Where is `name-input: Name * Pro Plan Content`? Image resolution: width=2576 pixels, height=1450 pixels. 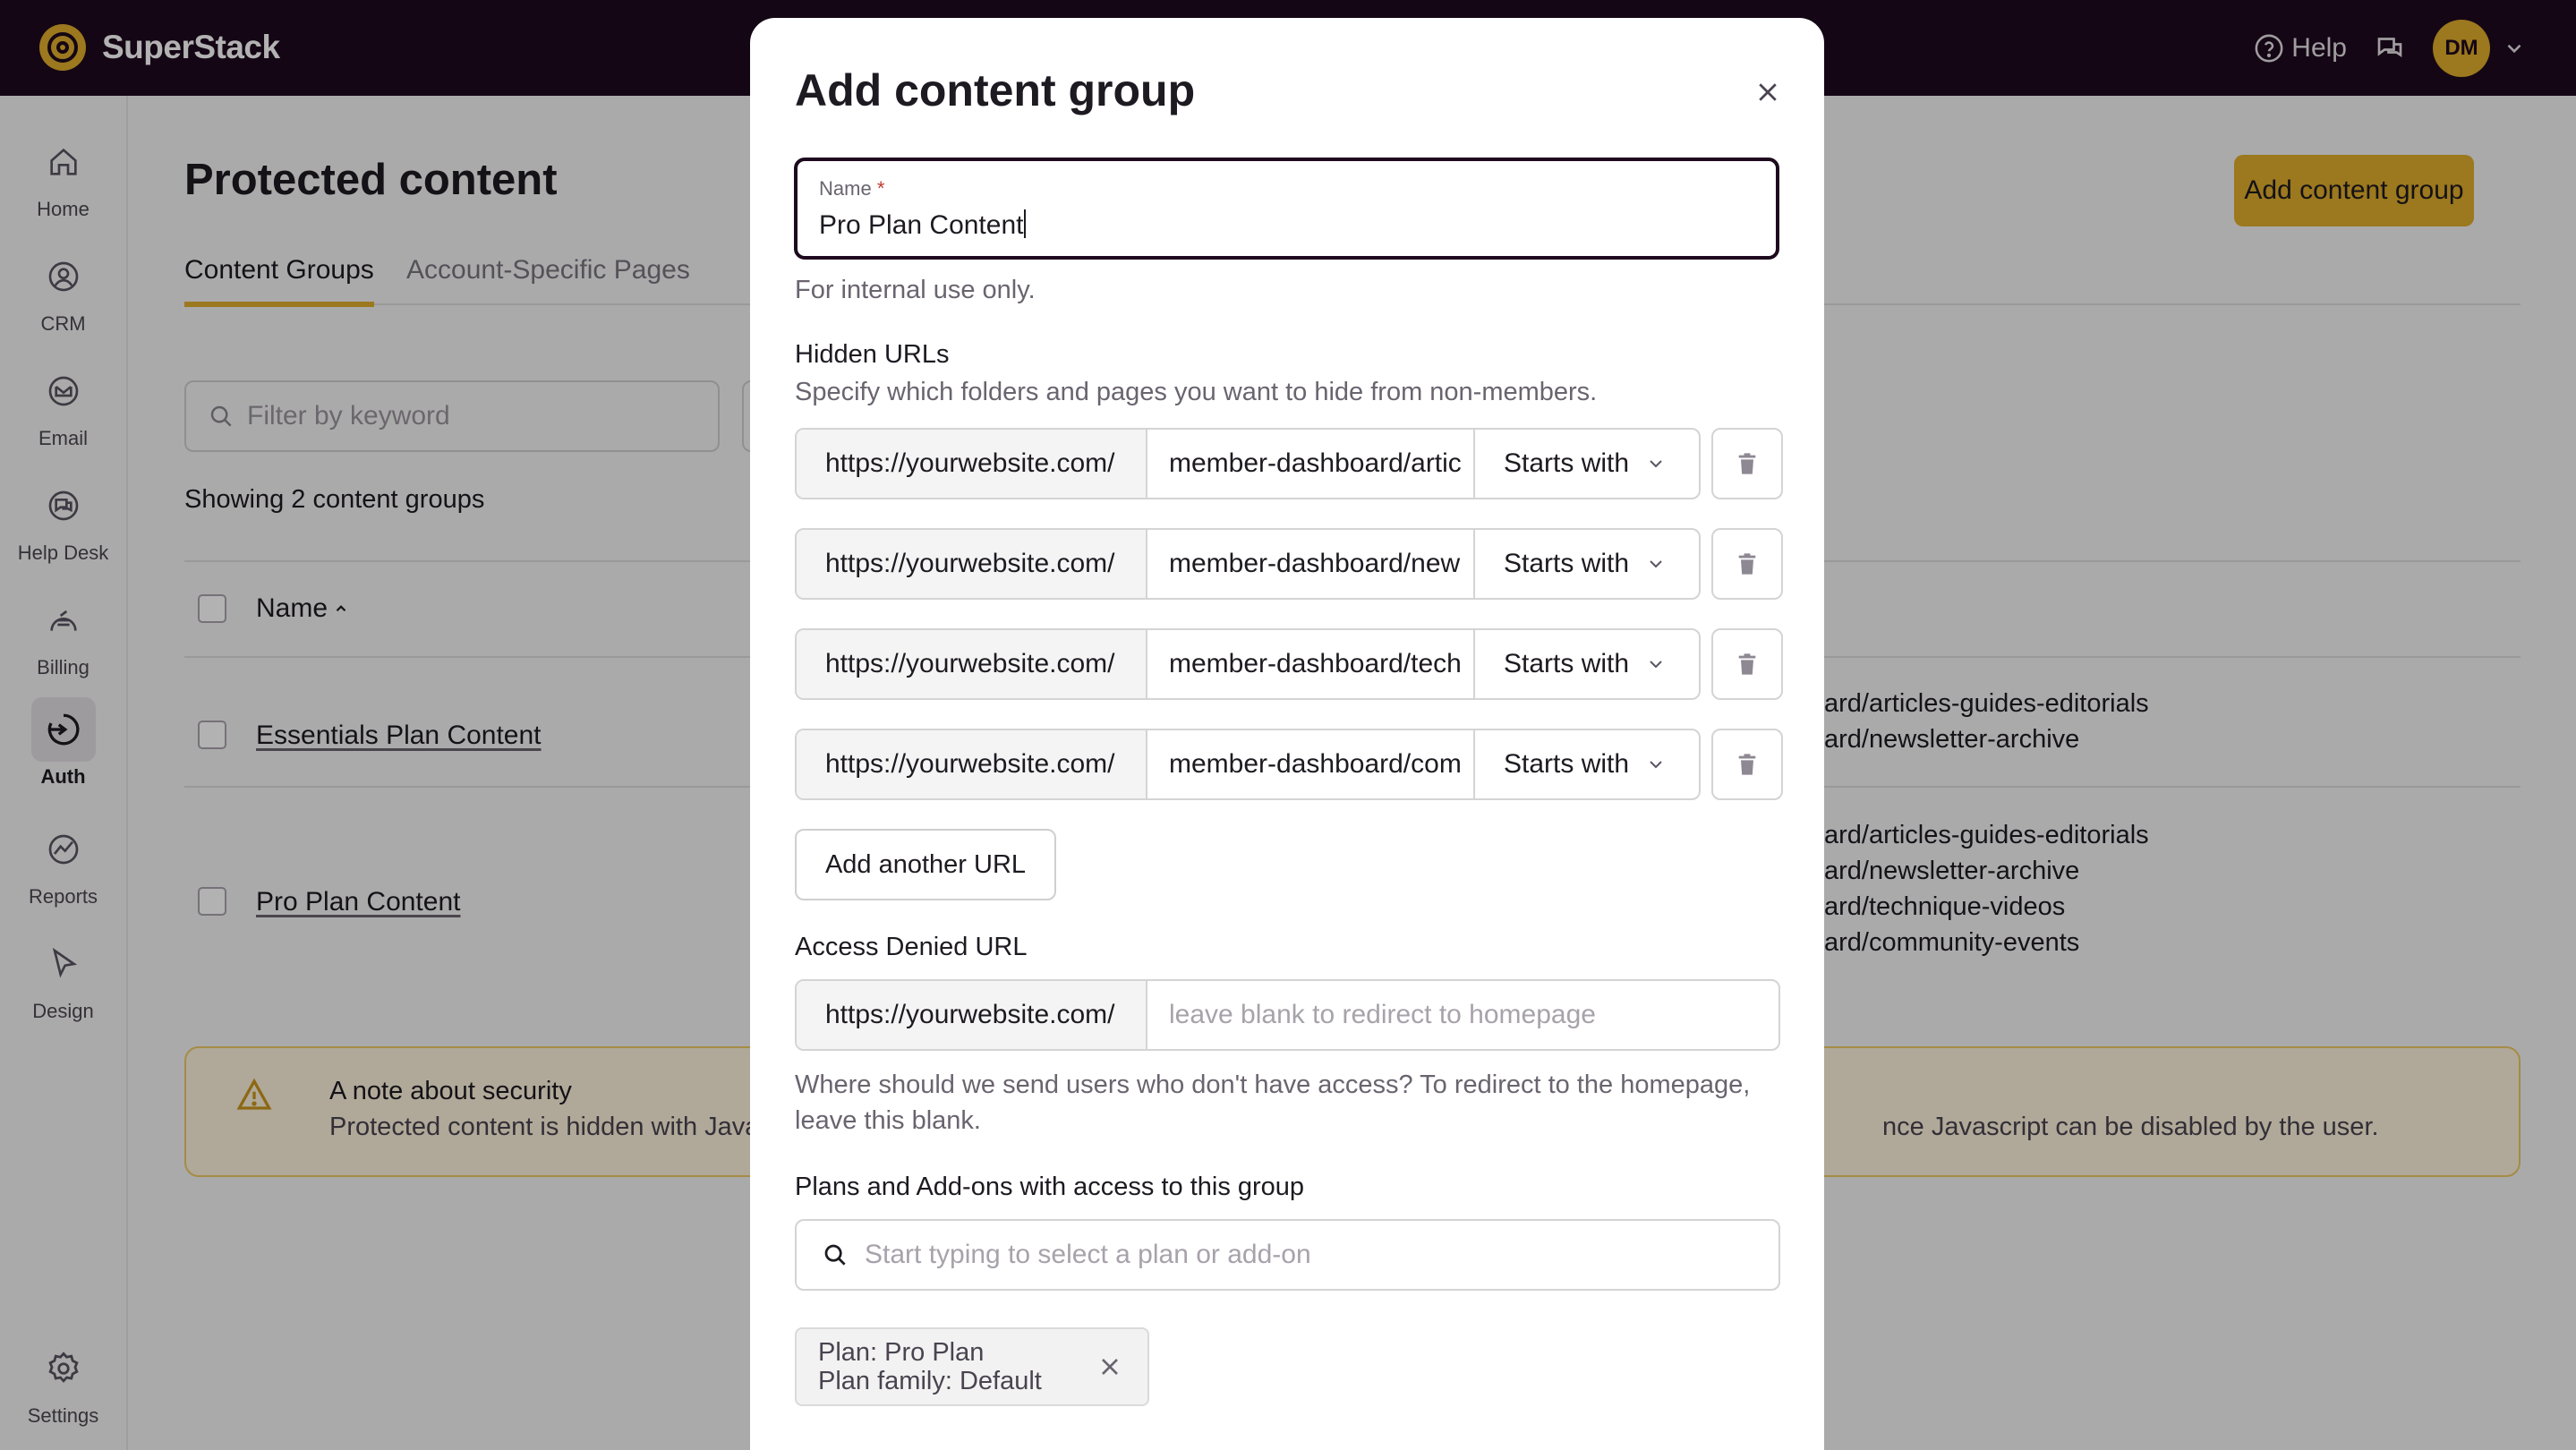 name-input: Name * Pro Plan Content is located at coordinates (1286, 209).